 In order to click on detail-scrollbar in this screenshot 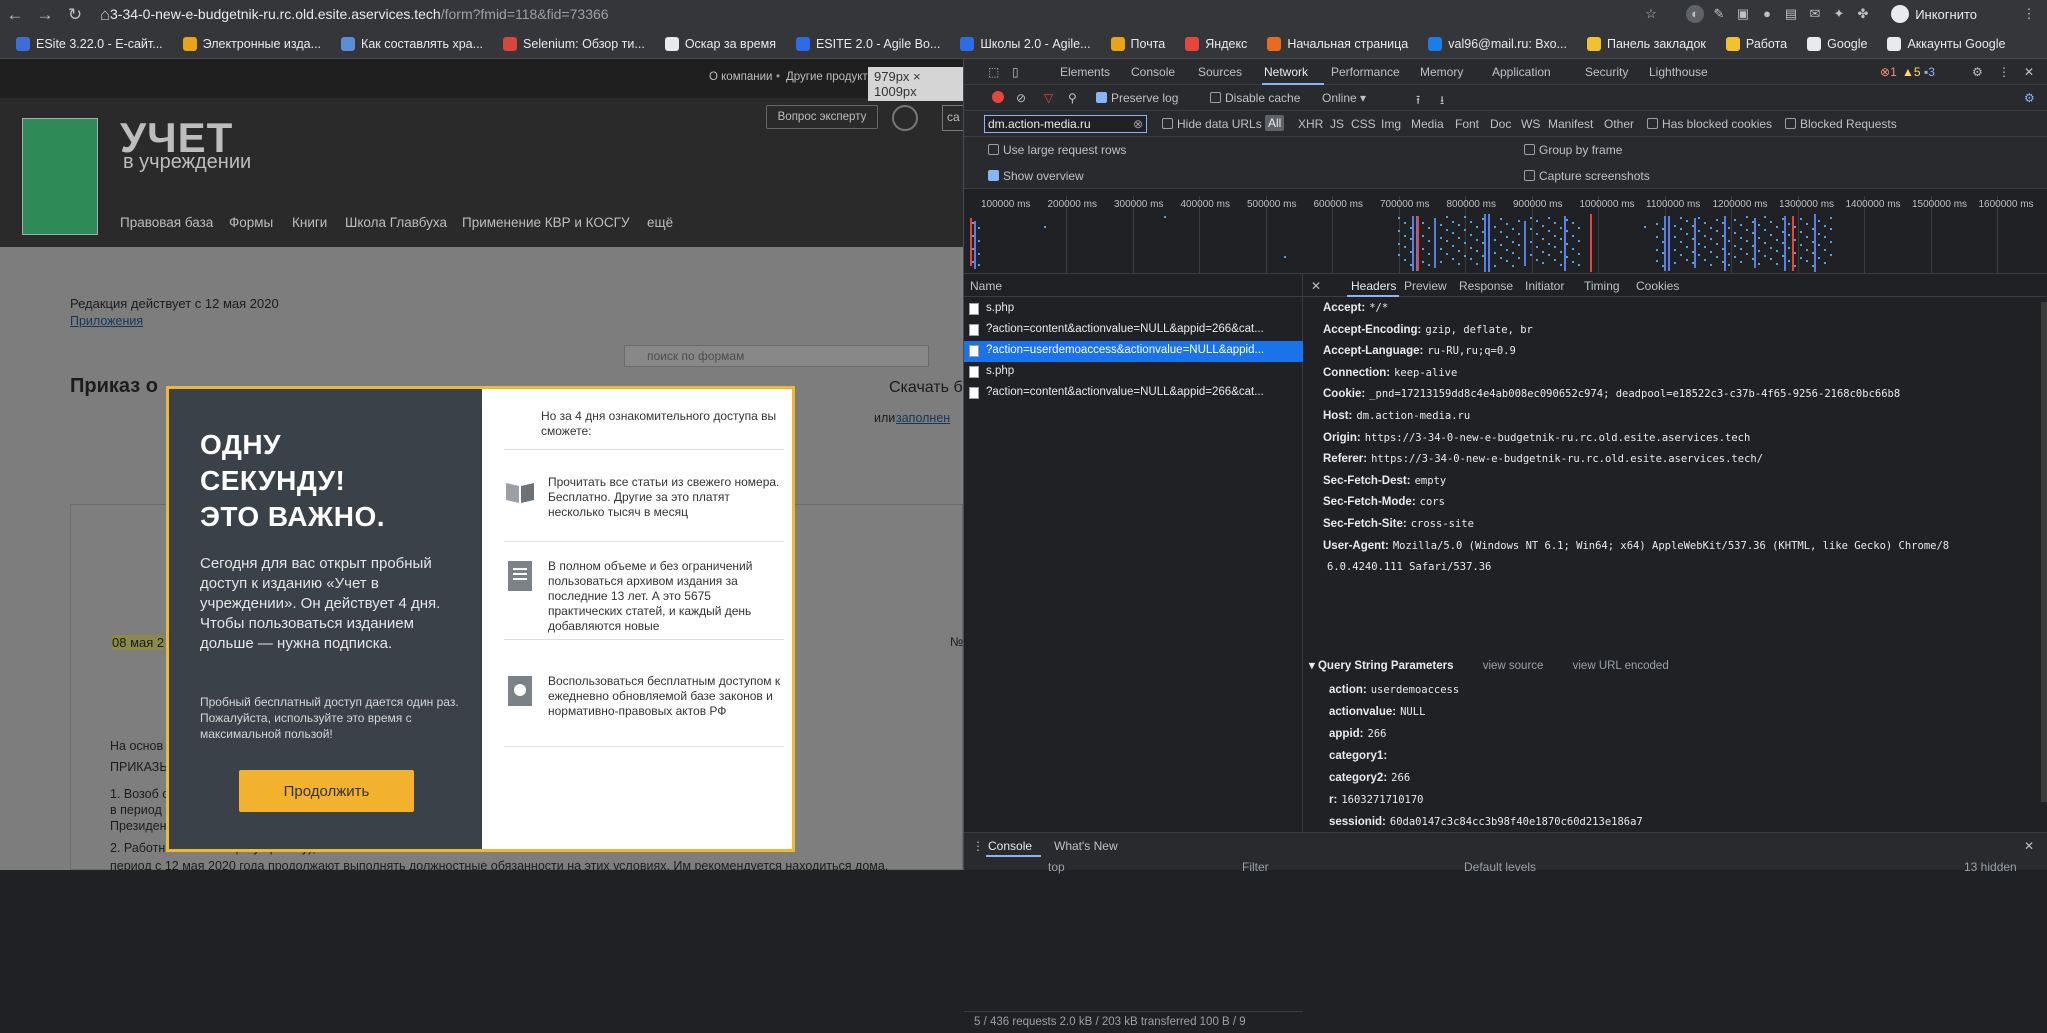, I will do `click(2044, 552)`.